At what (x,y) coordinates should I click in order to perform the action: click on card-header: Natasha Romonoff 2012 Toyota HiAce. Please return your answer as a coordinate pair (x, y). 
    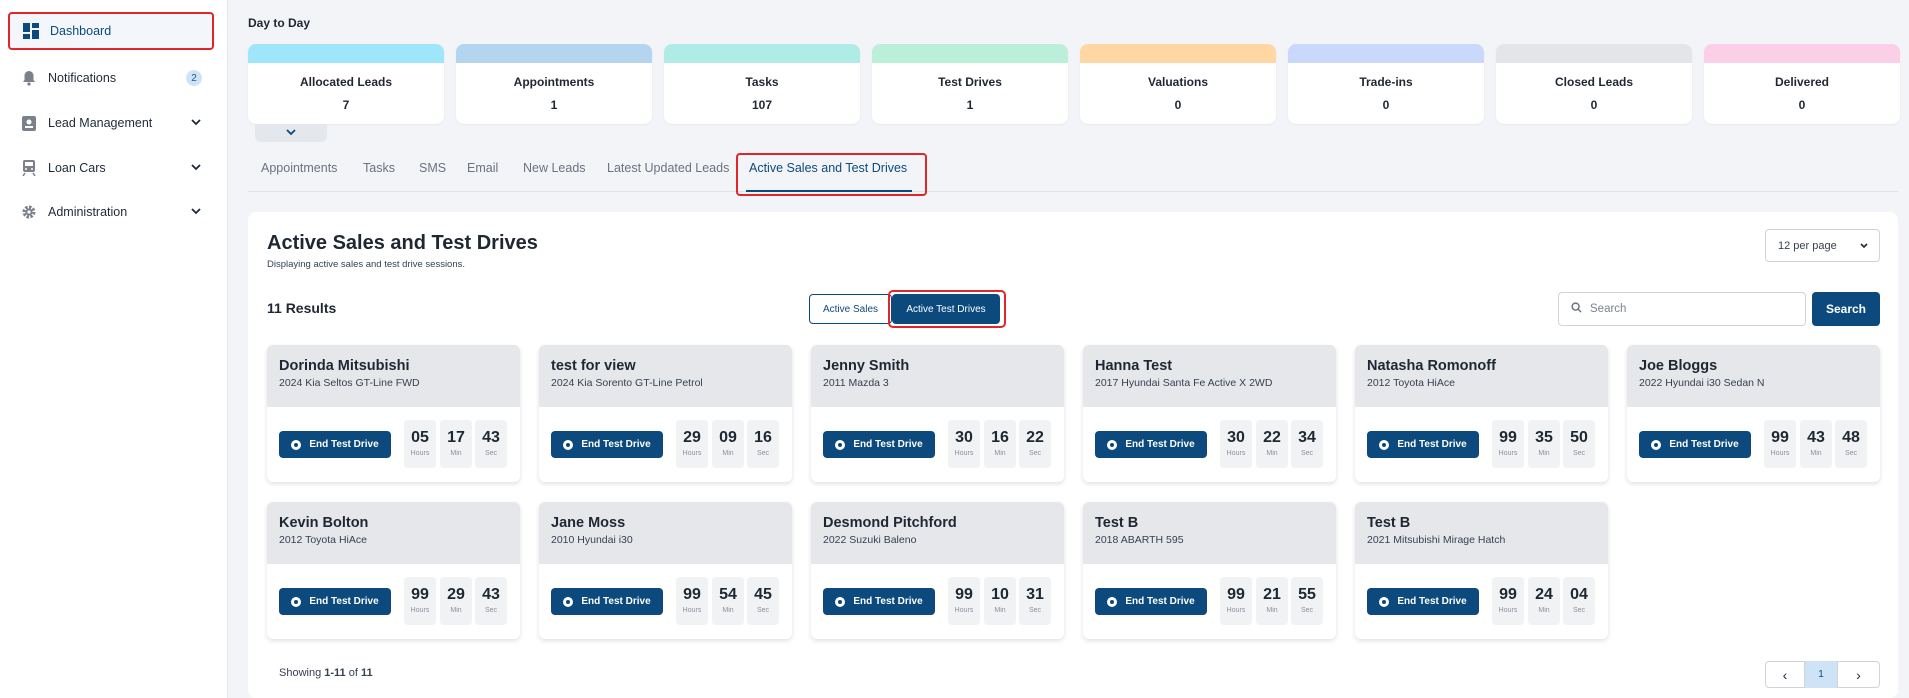
    Looking at the image, I should click on (1481, 376).